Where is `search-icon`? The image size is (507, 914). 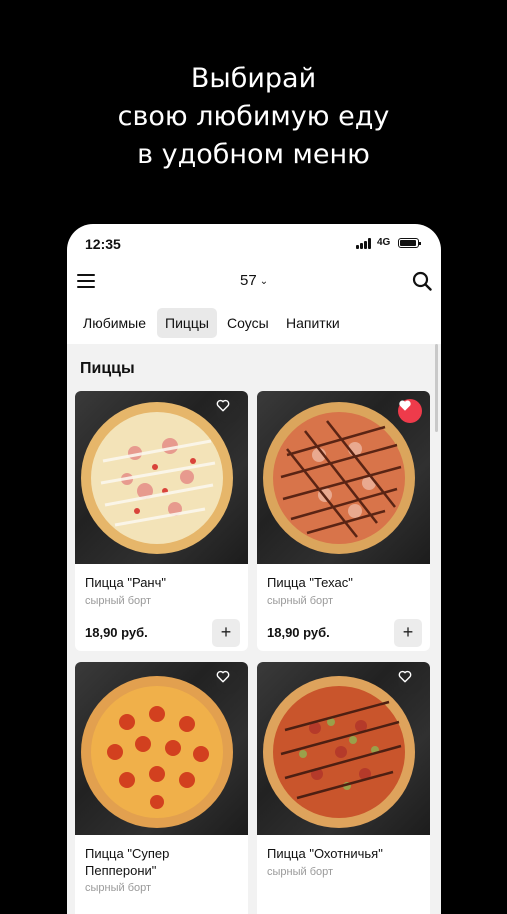
search-icon is located at coordinates (422, 281).